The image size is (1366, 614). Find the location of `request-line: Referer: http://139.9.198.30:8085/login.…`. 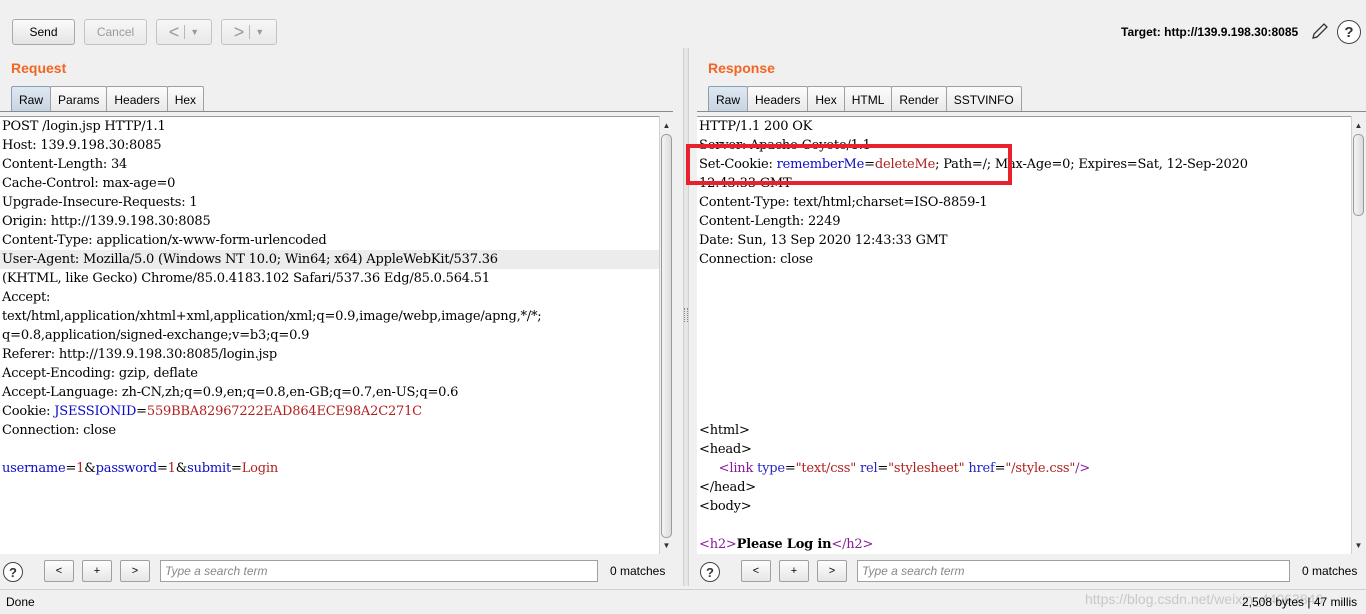

request-line: Referer: http://139.9.198.30:8085/login.… is located at coordinates (139, 354).